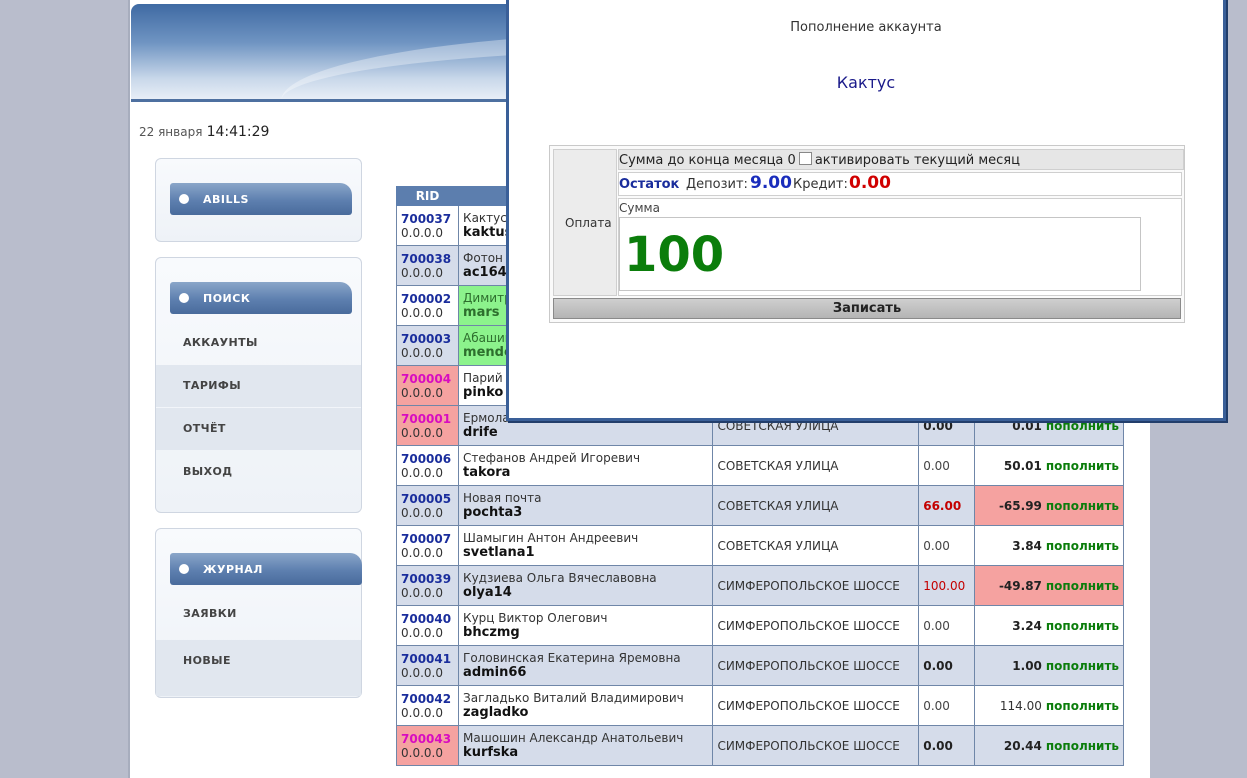  Describe the element at coordinates (427, 539) in the screenshot. I see `rid-link: 700007` at that location.